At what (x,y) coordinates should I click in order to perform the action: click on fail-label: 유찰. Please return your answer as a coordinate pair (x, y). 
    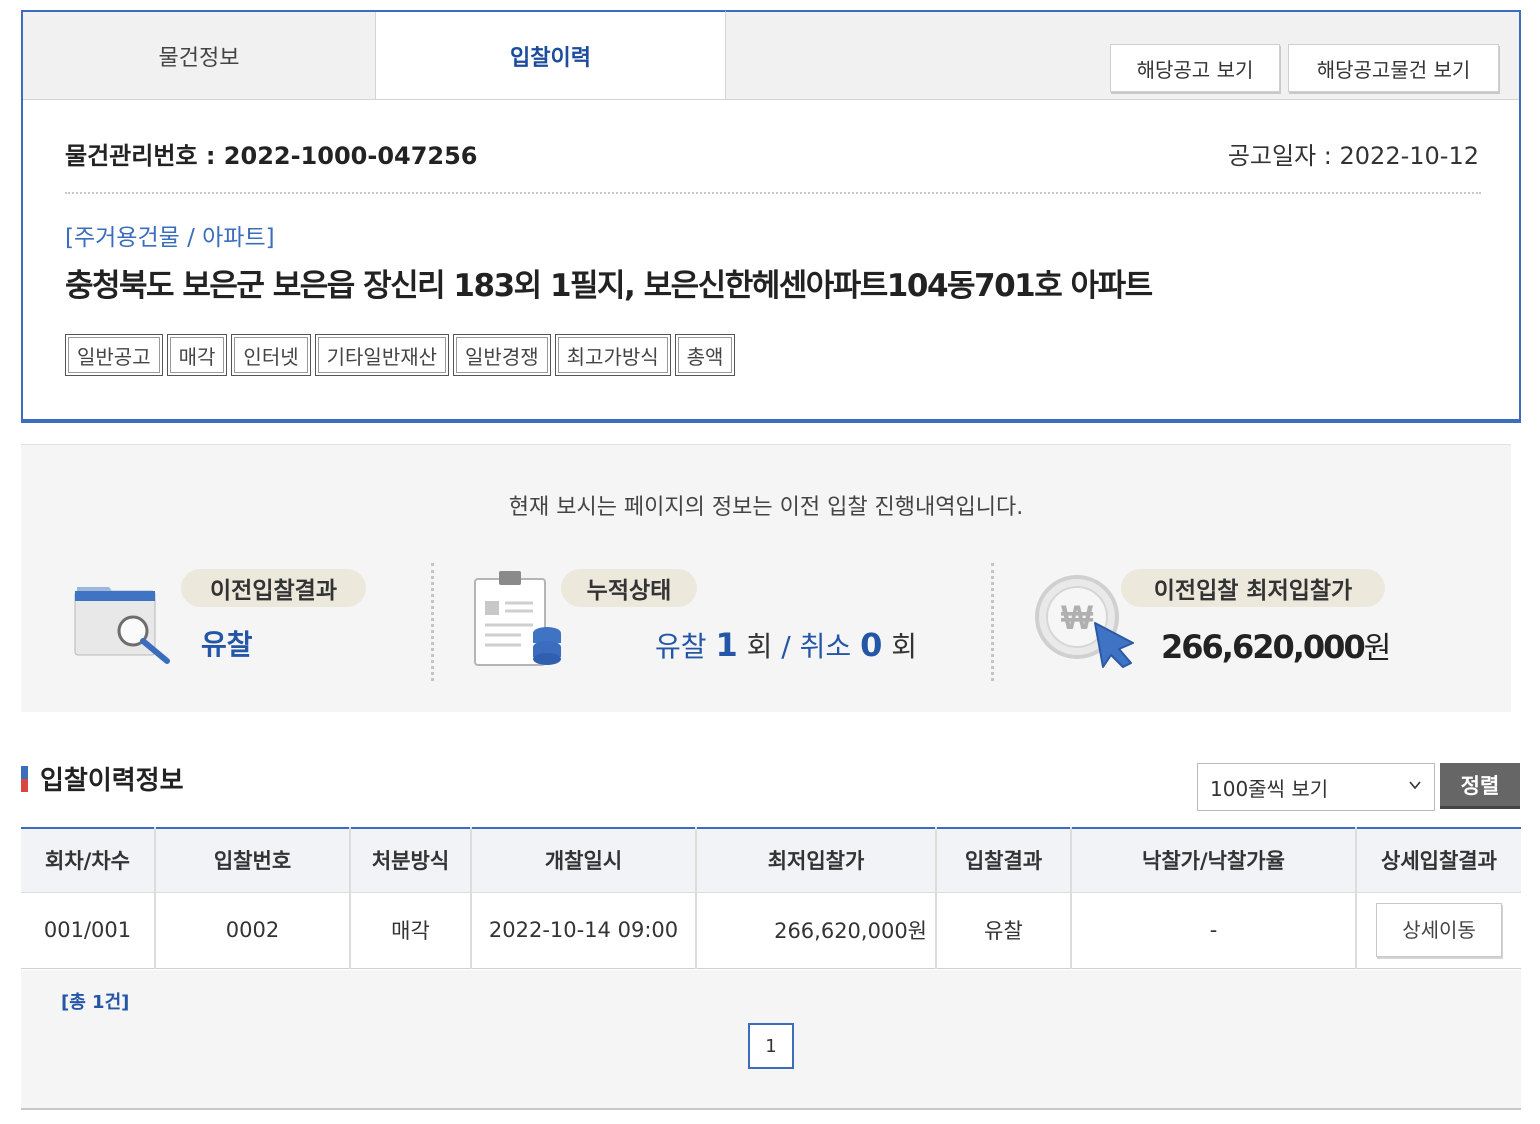
    Looking at the image, I should click on (681, 646).